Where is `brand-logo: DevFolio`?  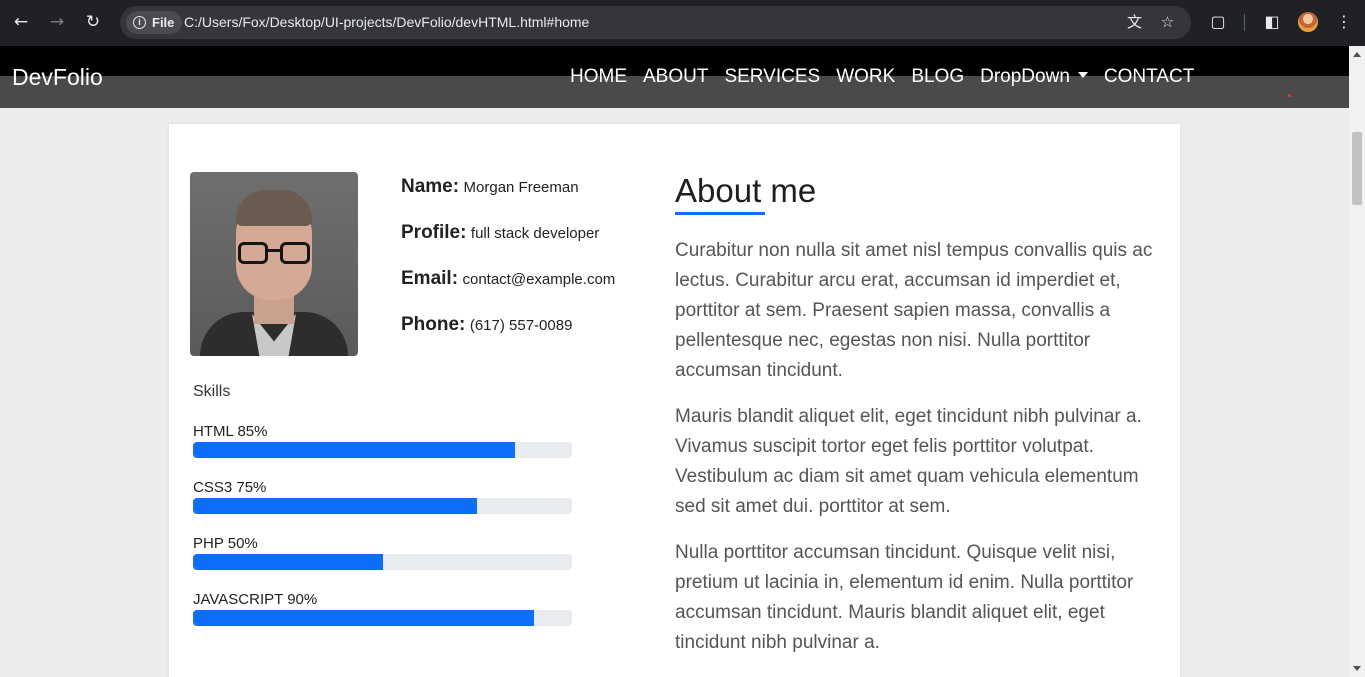 brand-logo: DevFolio is located at coordinates (57, 77).